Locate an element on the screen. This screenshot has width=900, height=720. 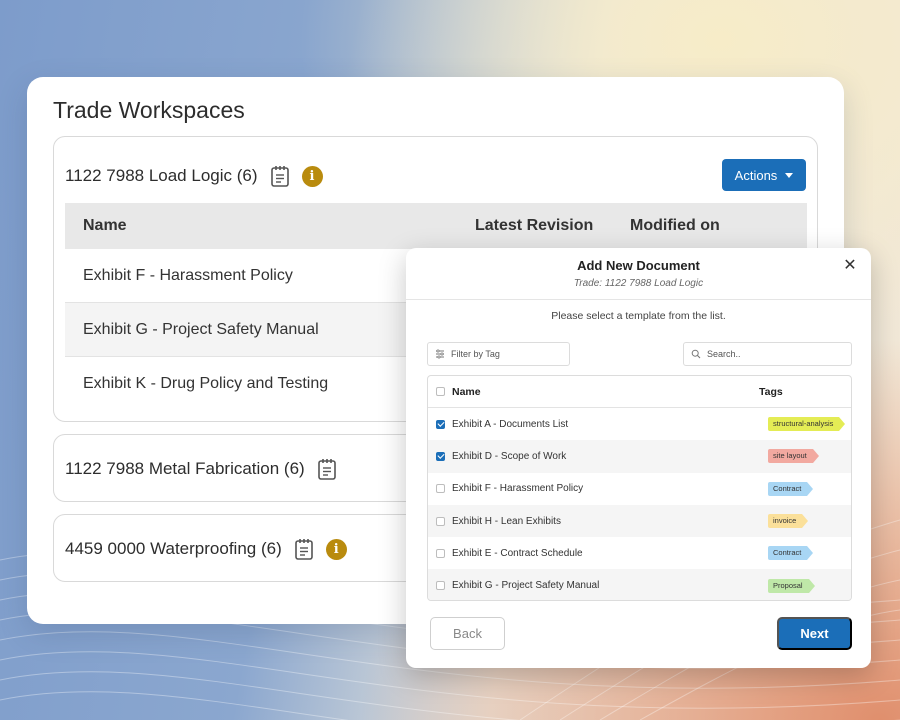
document-name: Exhibit K - Drug Policy and Testing is located at coordinates (206, 383).